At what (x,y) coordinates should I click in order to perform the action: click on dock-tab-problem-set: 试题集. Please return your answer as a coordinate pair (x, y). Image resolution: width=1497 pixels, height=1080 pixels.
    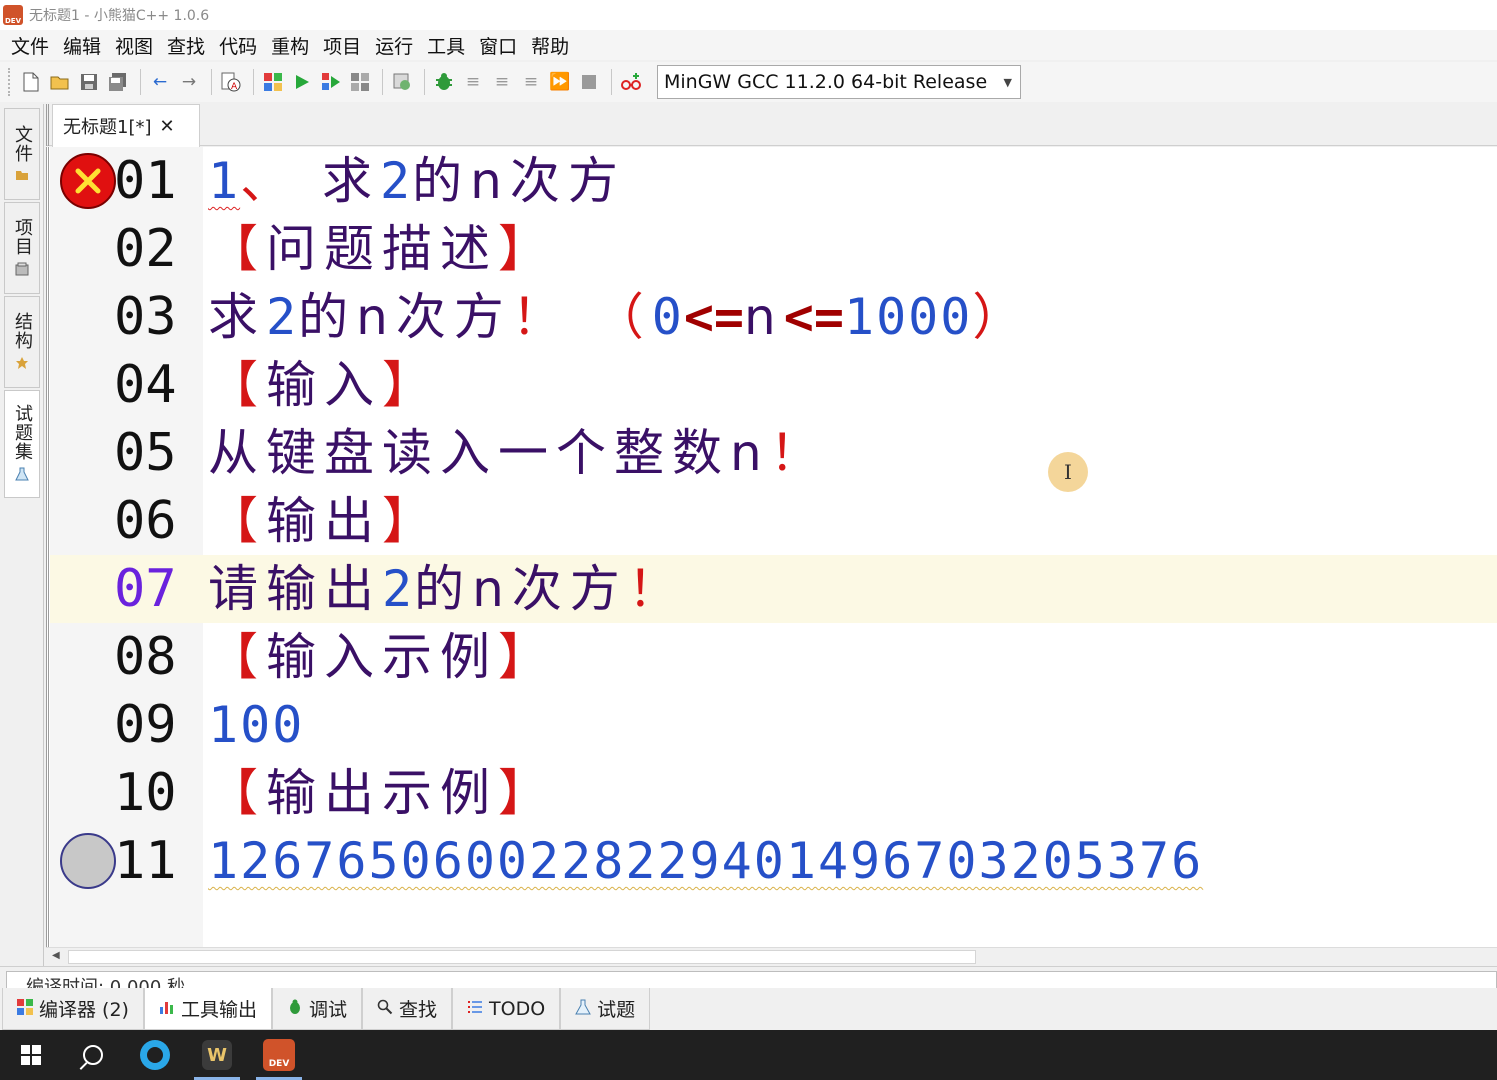
    Looking at the image, I should click on (22, 444).